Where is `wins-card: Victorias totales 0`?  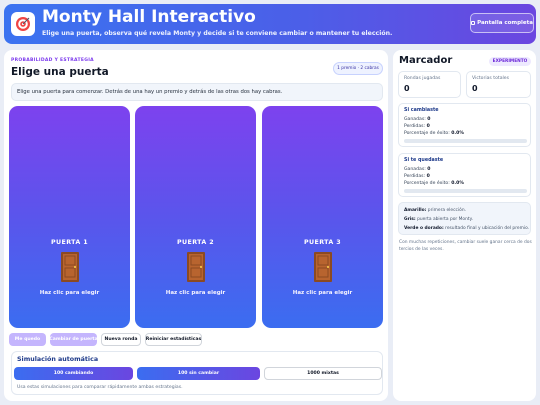 wins-card: Victorias totales 0 is located at coordinates (498, 84).